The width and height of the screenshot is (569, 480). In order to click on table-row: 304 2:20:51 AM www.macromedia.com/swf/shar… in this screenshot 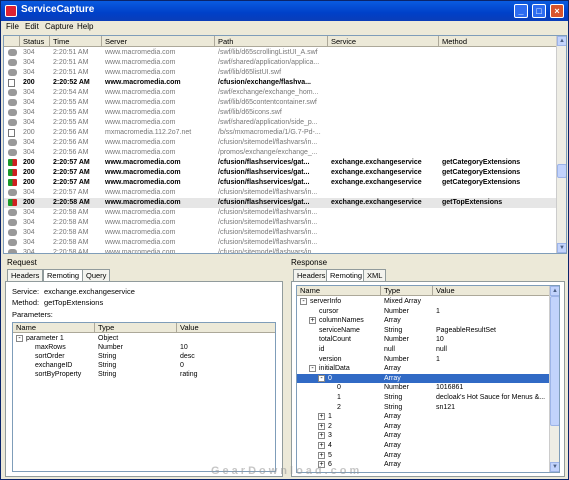, I will do `click(280, 63)`.